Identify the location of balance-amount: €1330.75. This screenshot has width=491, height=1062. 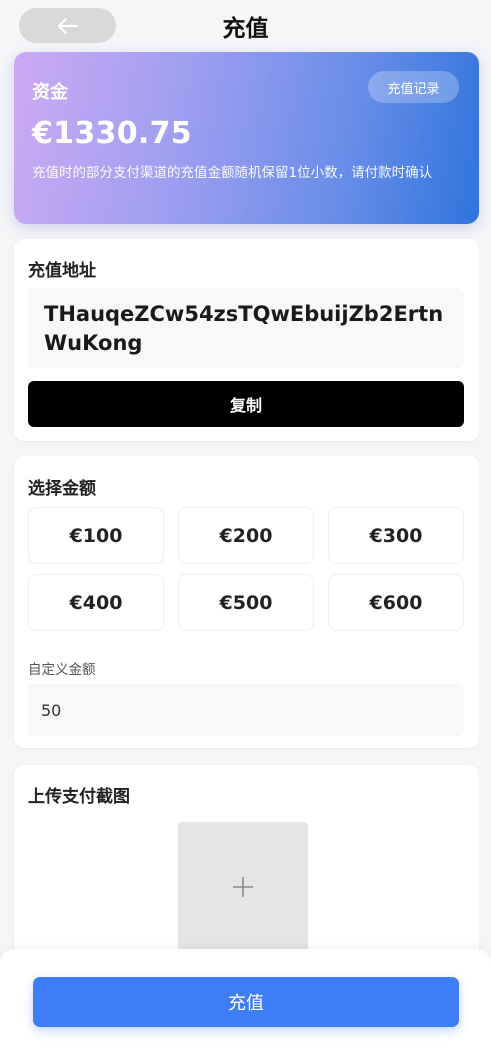
(112, 133).